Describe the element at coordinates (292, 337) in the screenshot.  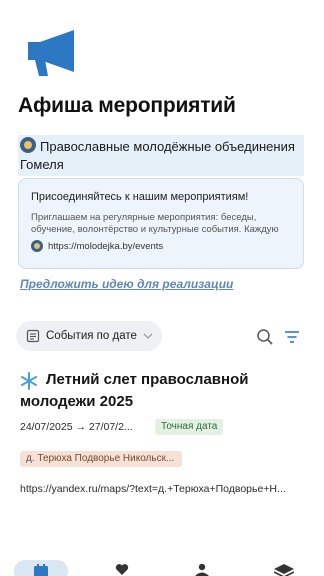
I see `filter-icon` at that location.